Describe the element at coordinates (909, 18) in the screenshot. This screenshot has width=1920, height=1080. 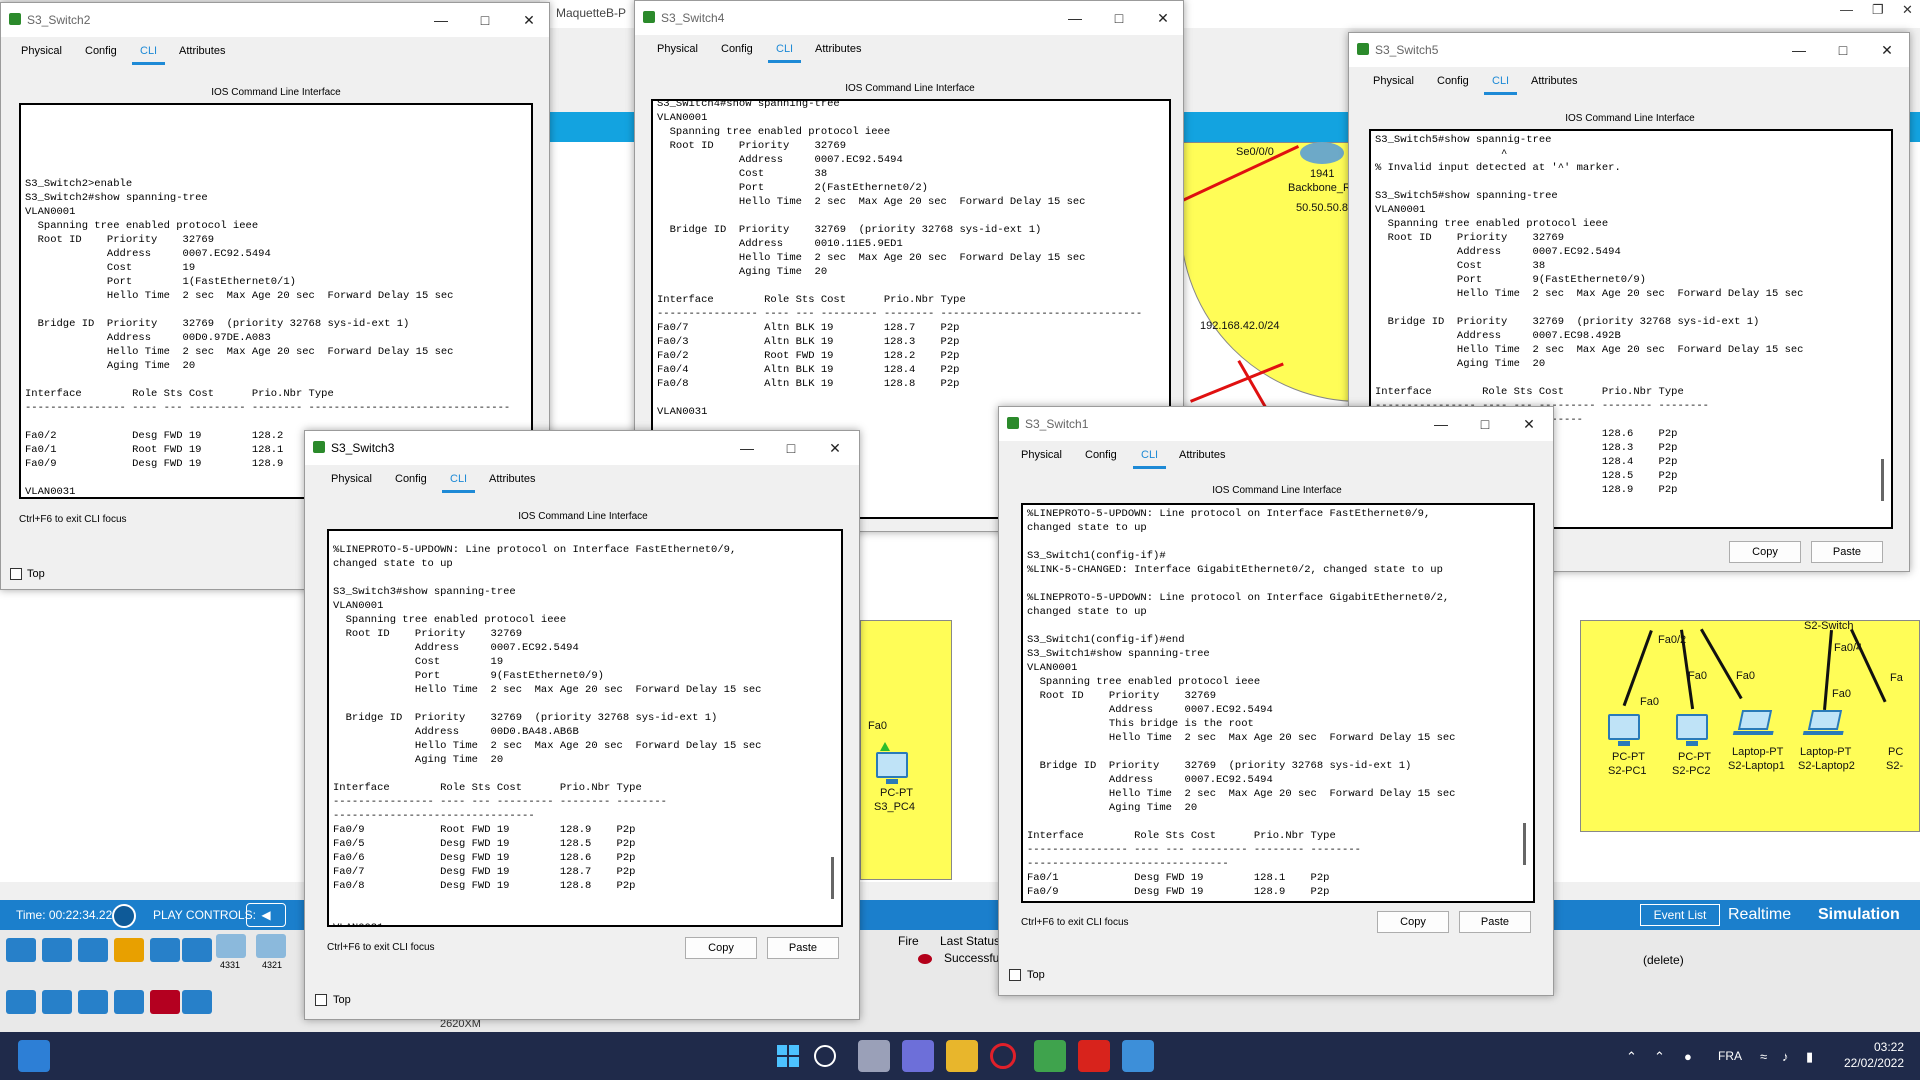
I see `window-titlebar: S3_Switch4 — □ ✕` at that location.